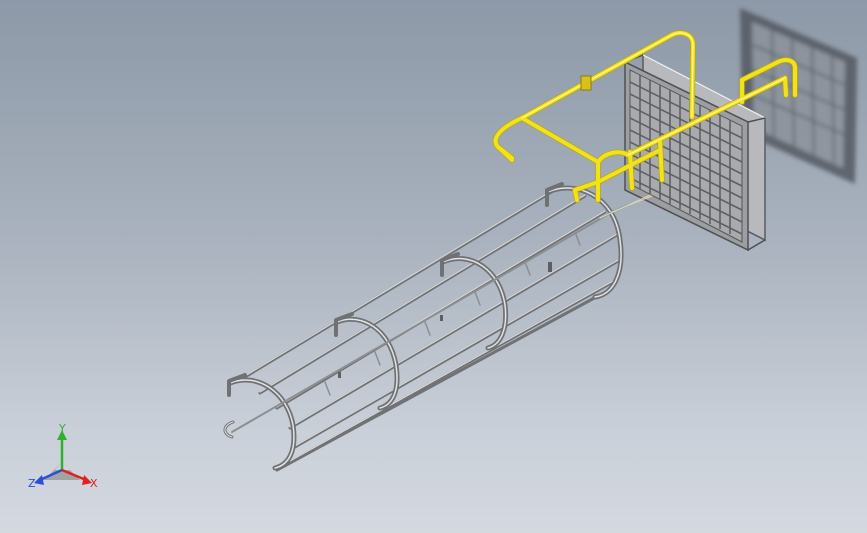 The height and width of the screenshot is (533, 867). I want to click on coordinate-triad: Y X Z, so click(63, 456).